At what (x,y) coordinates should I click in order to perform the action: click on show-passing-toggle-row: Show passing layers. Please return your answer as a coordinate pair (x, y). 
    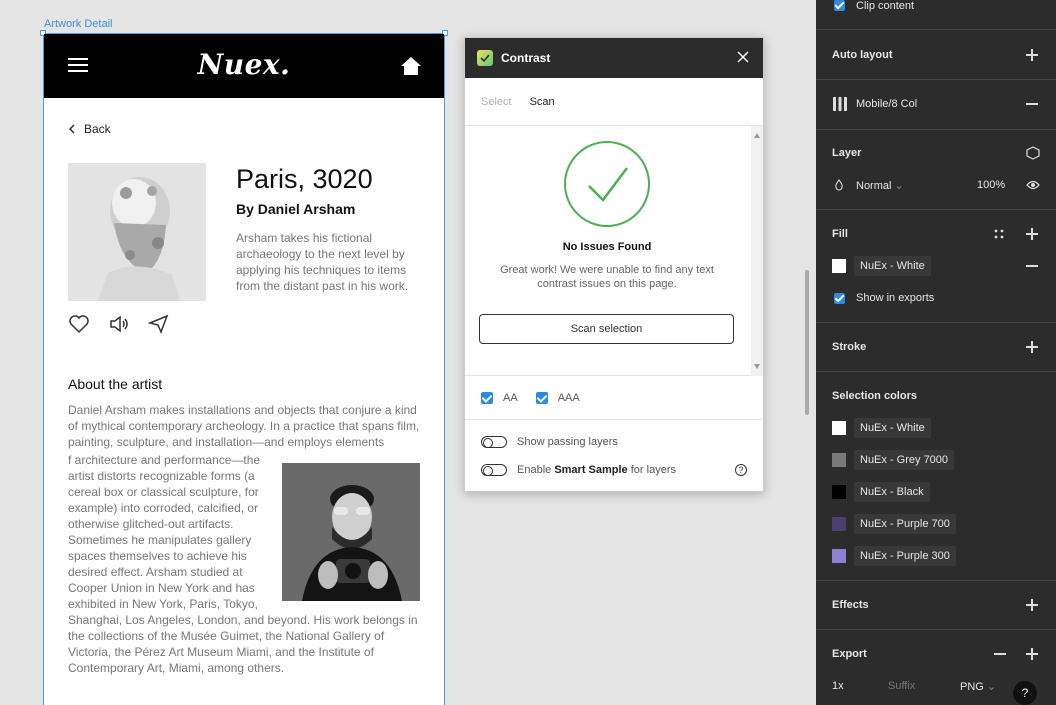
    Looking at the image, I should click on (549, 442).